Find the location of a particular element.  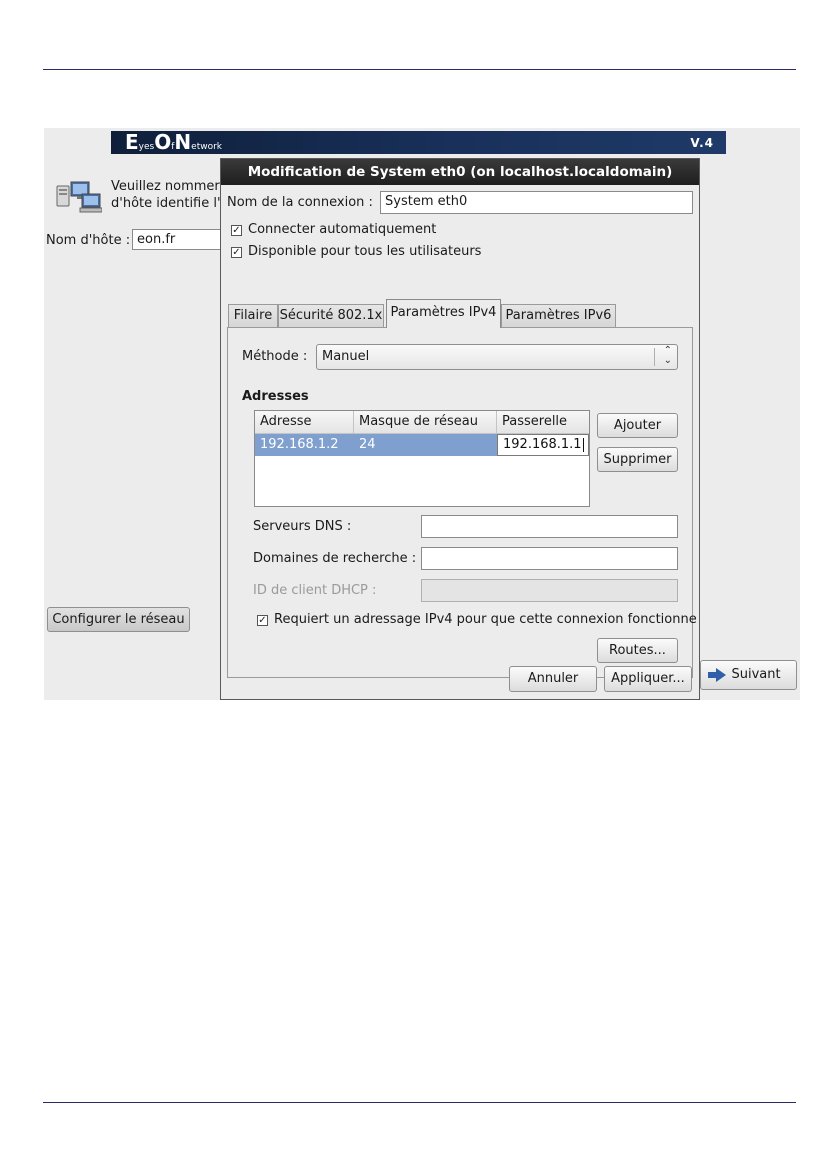

hostname-input: eon.fr is located at coordinates (182, 239).